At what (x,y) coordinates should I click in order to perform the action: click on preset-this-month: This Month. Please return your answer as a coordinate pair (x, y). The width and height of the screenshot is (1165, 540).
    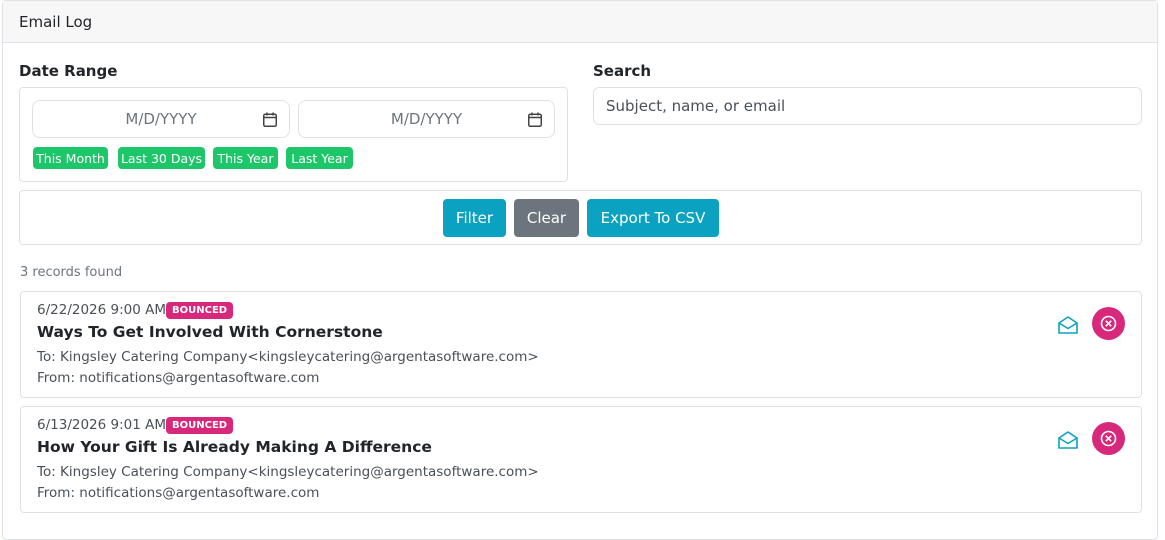
    Looking at the image, I should click on (70, 158).